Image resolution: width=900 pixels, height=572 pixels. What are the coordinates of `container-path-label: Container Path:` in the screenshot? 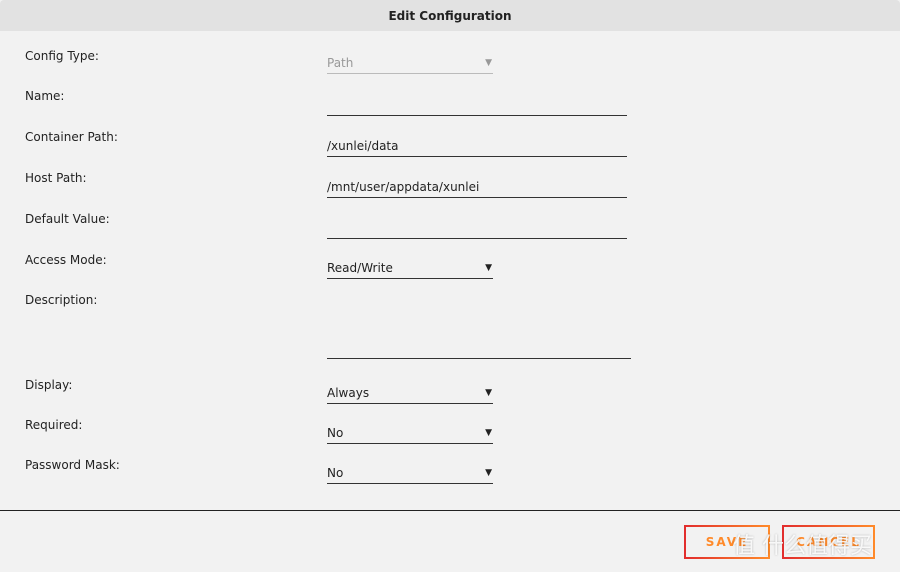 It's located at (71, 137).